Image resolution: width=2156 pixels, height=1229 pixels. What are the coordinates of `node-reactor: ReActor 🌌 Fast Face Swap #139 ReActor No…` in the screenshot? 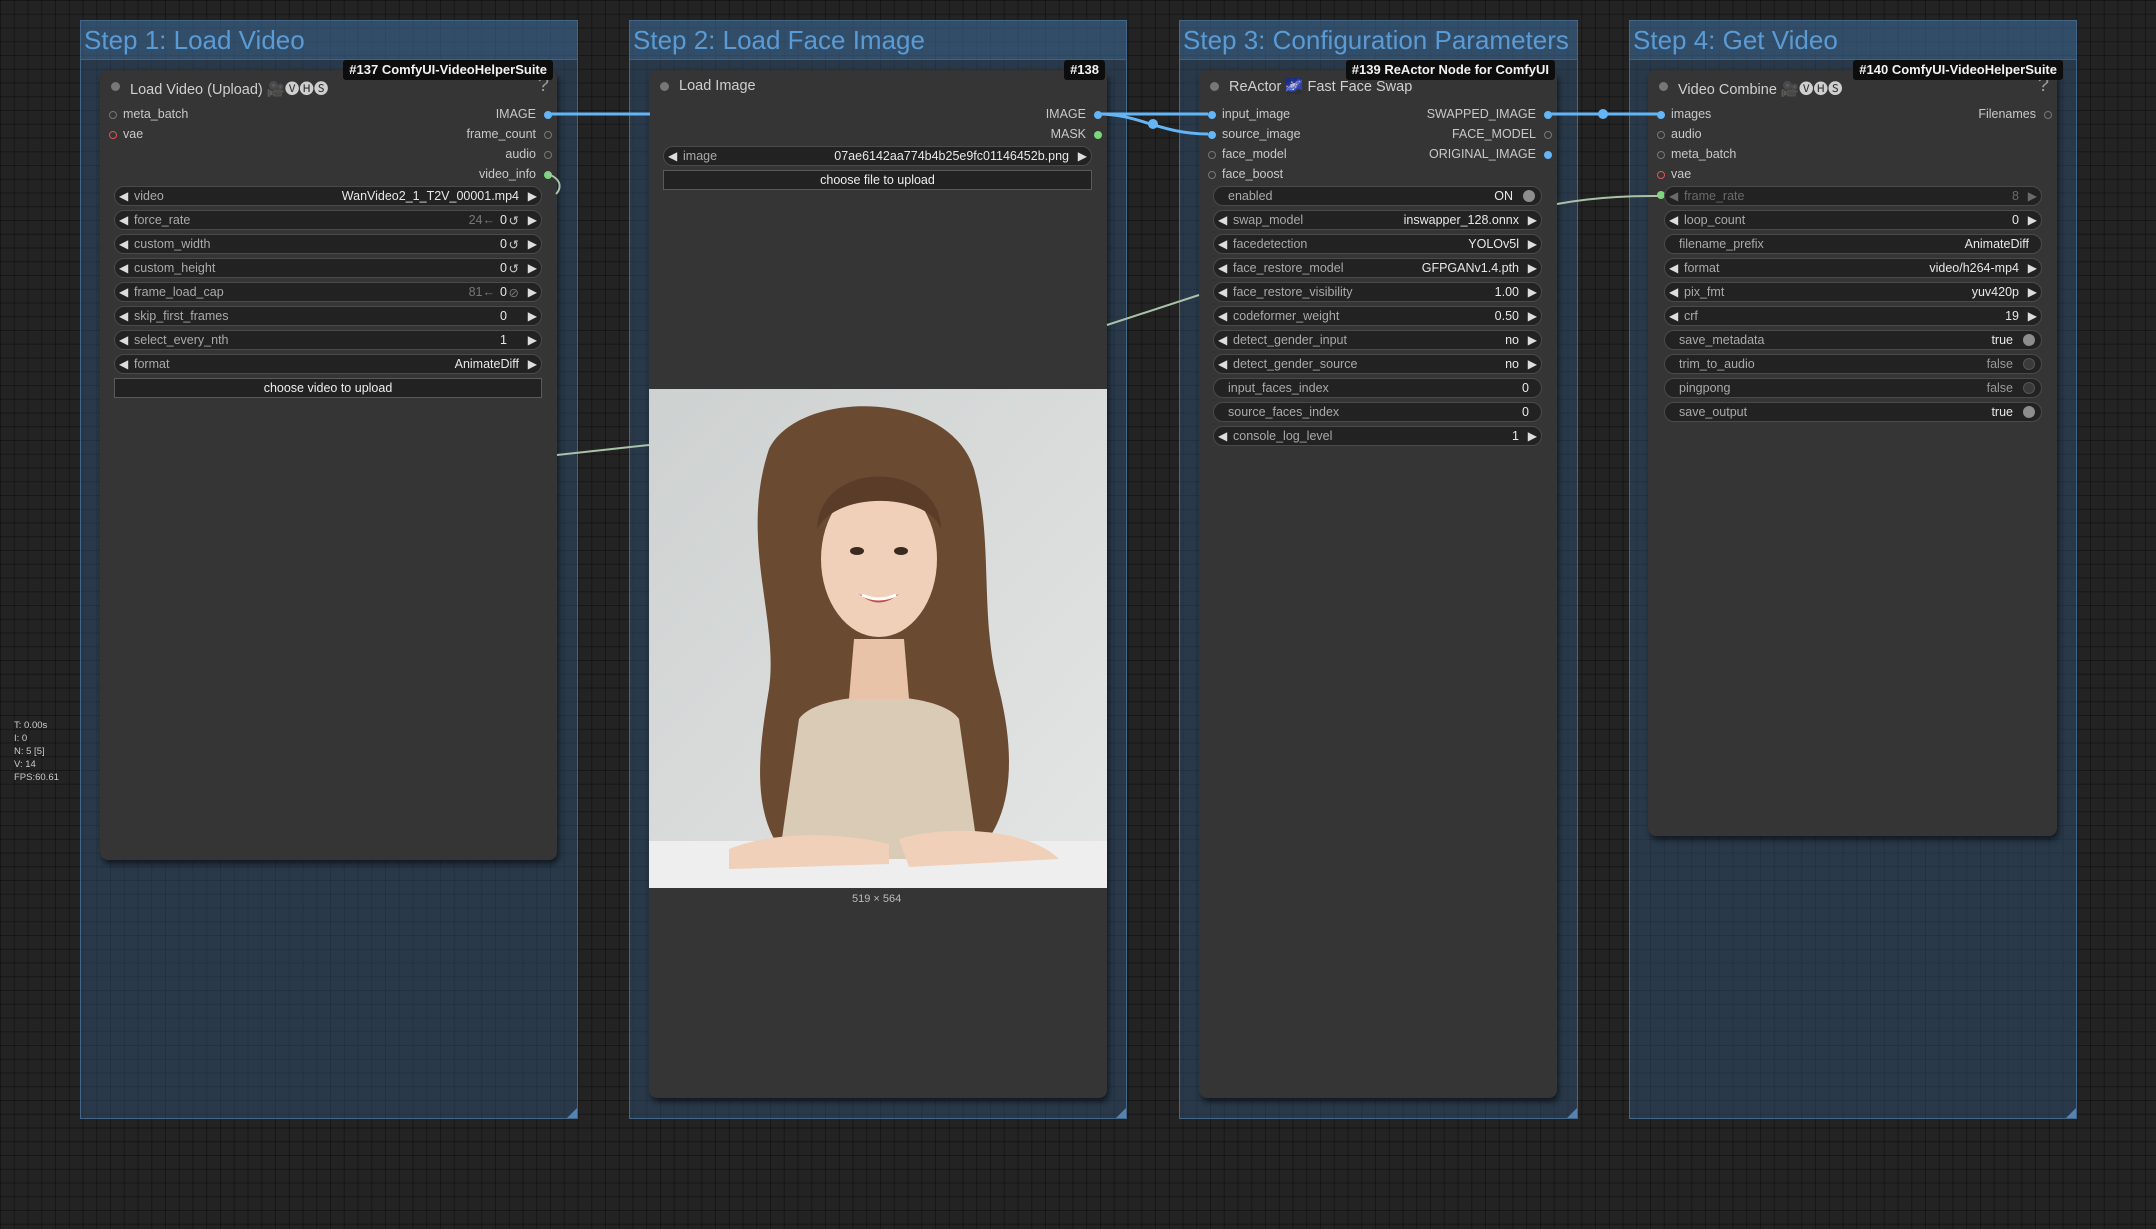 It's located at (1378, 579).